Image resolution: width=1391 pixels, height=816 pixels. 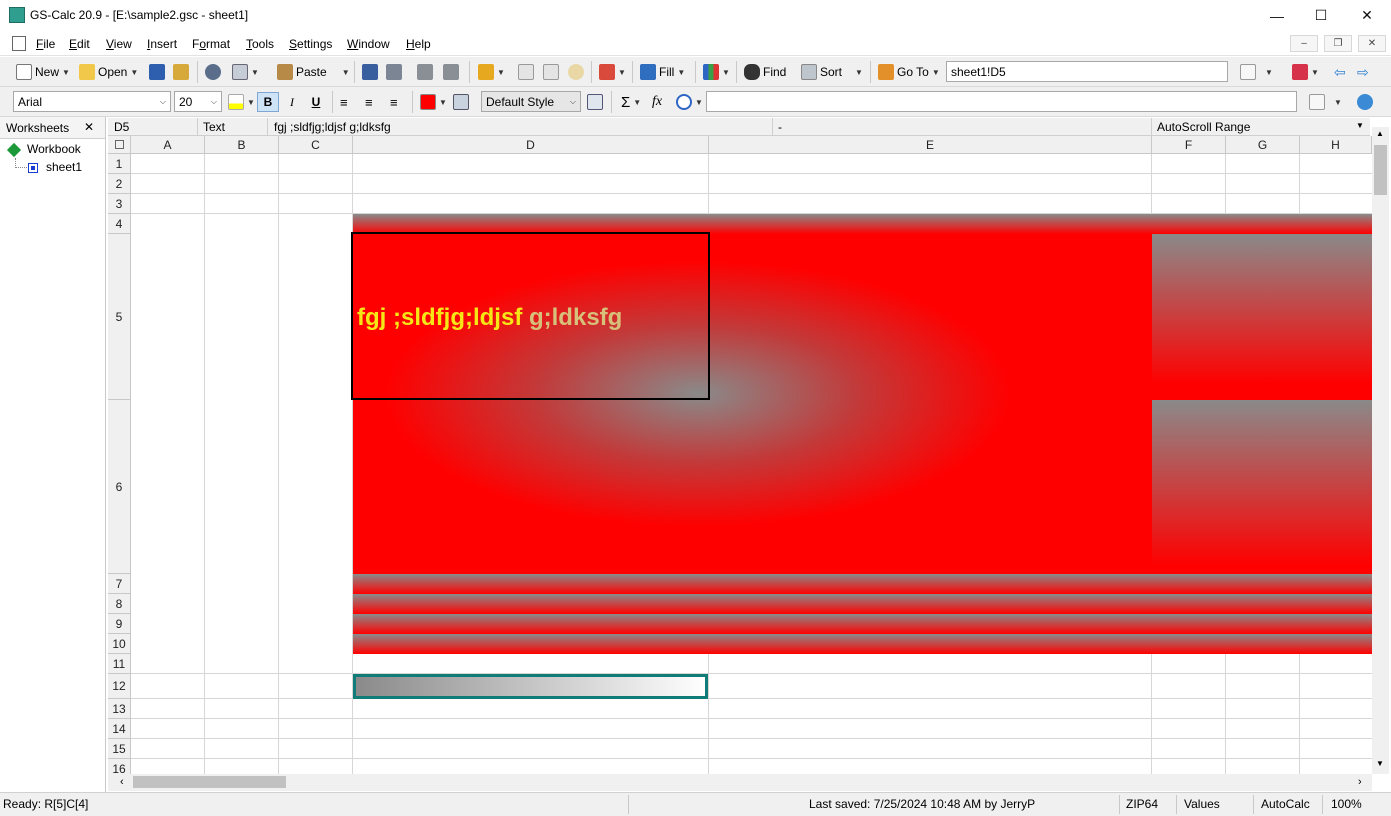 What do you see at coordinates (119, 224) in the screenshot?
I see `row-header-4: 4` at bounding box center [119, 224].